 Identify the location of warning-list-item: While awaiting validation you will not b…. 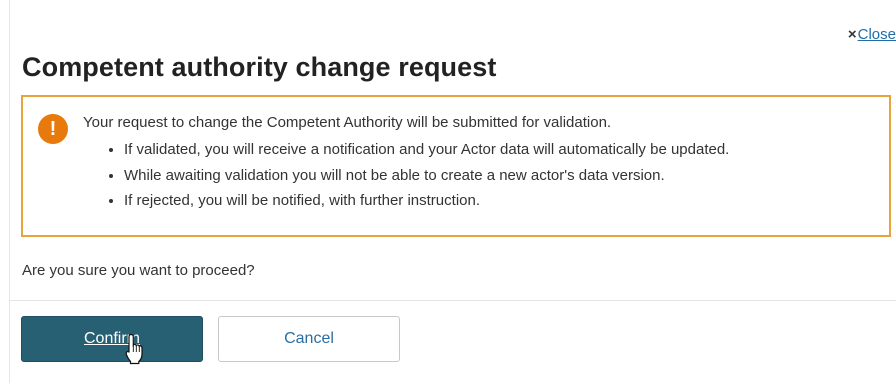
(426, 176).